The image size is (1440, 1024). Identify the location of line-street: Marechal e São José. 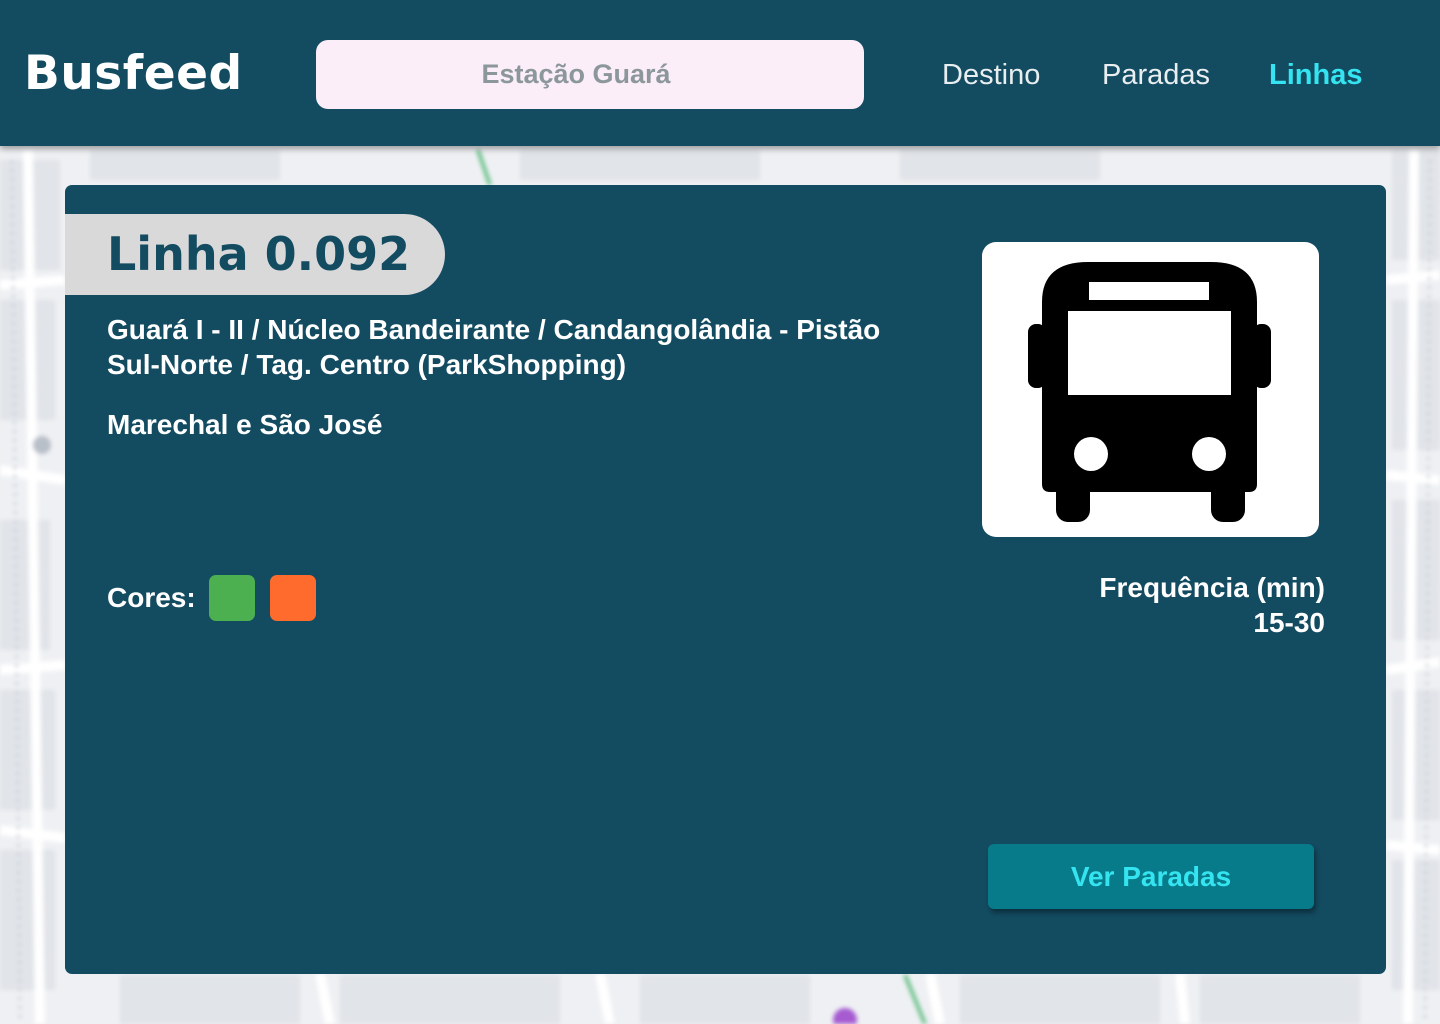
(245, 424).